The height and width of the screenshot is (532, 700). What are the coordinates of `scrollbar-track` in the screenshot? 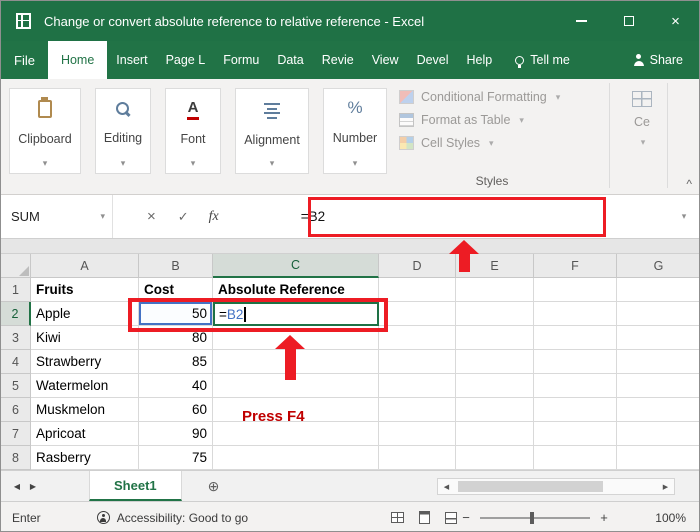 It's located at (556, 486).